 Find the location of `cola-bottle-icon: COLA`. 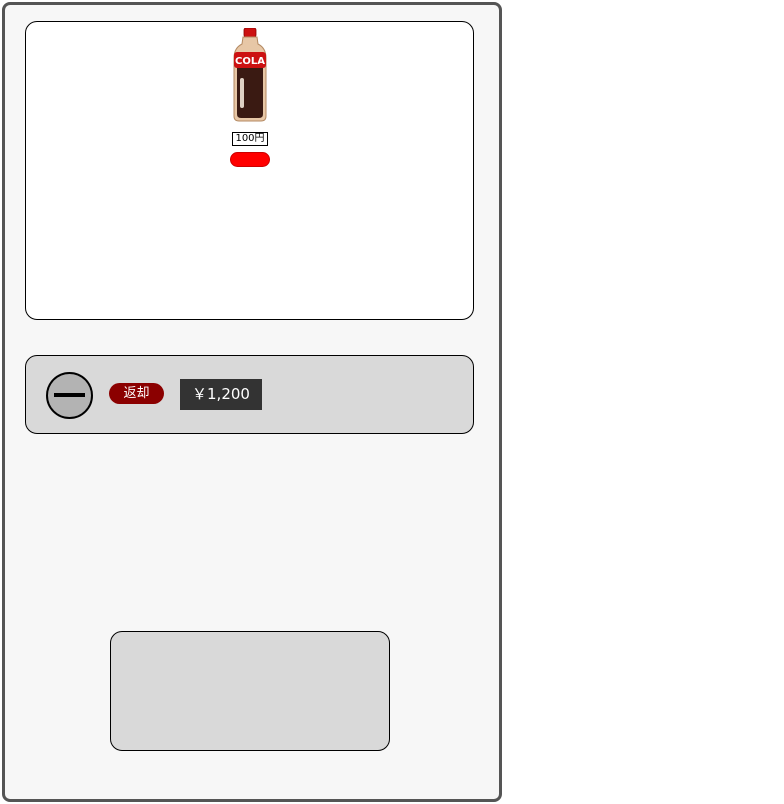

cola-bottle-icon: COLA is located at coordinates (250, 75).